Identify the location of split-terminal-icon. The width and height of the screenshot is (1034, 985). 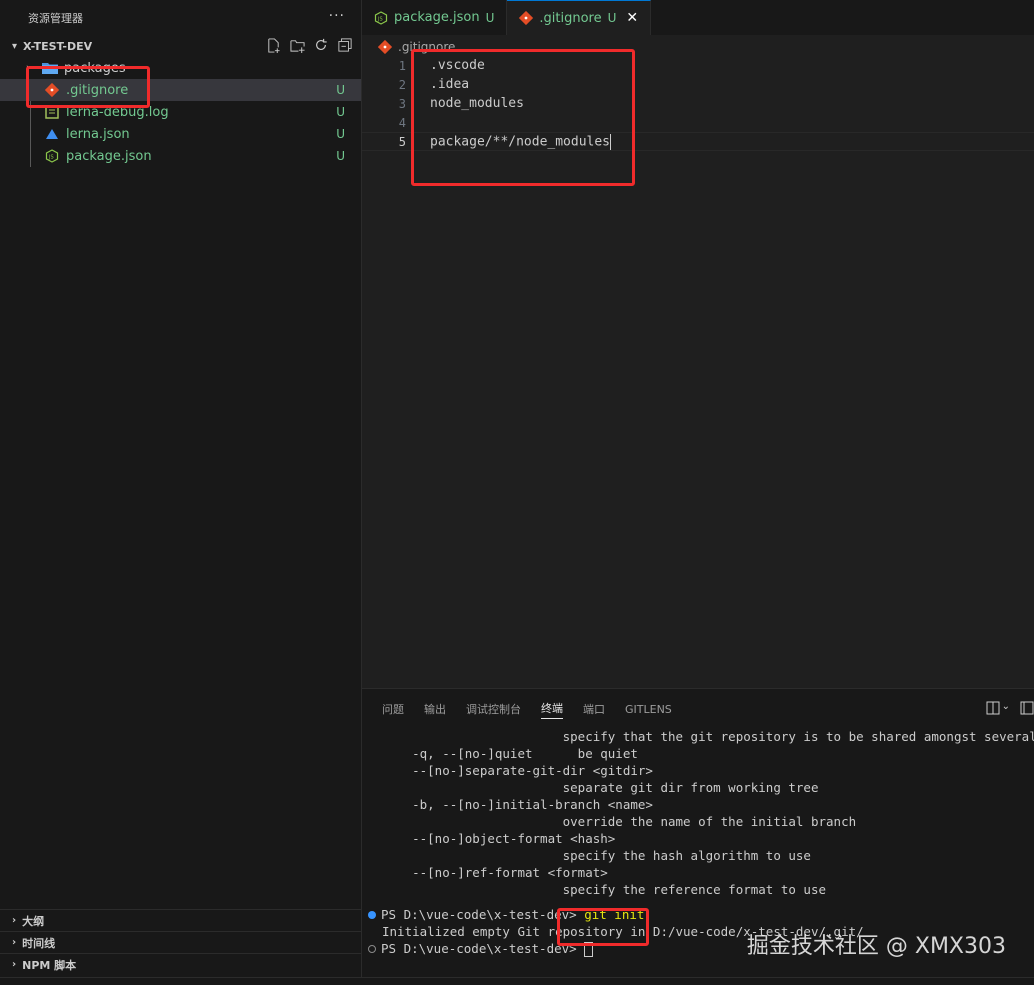
(993, 710).